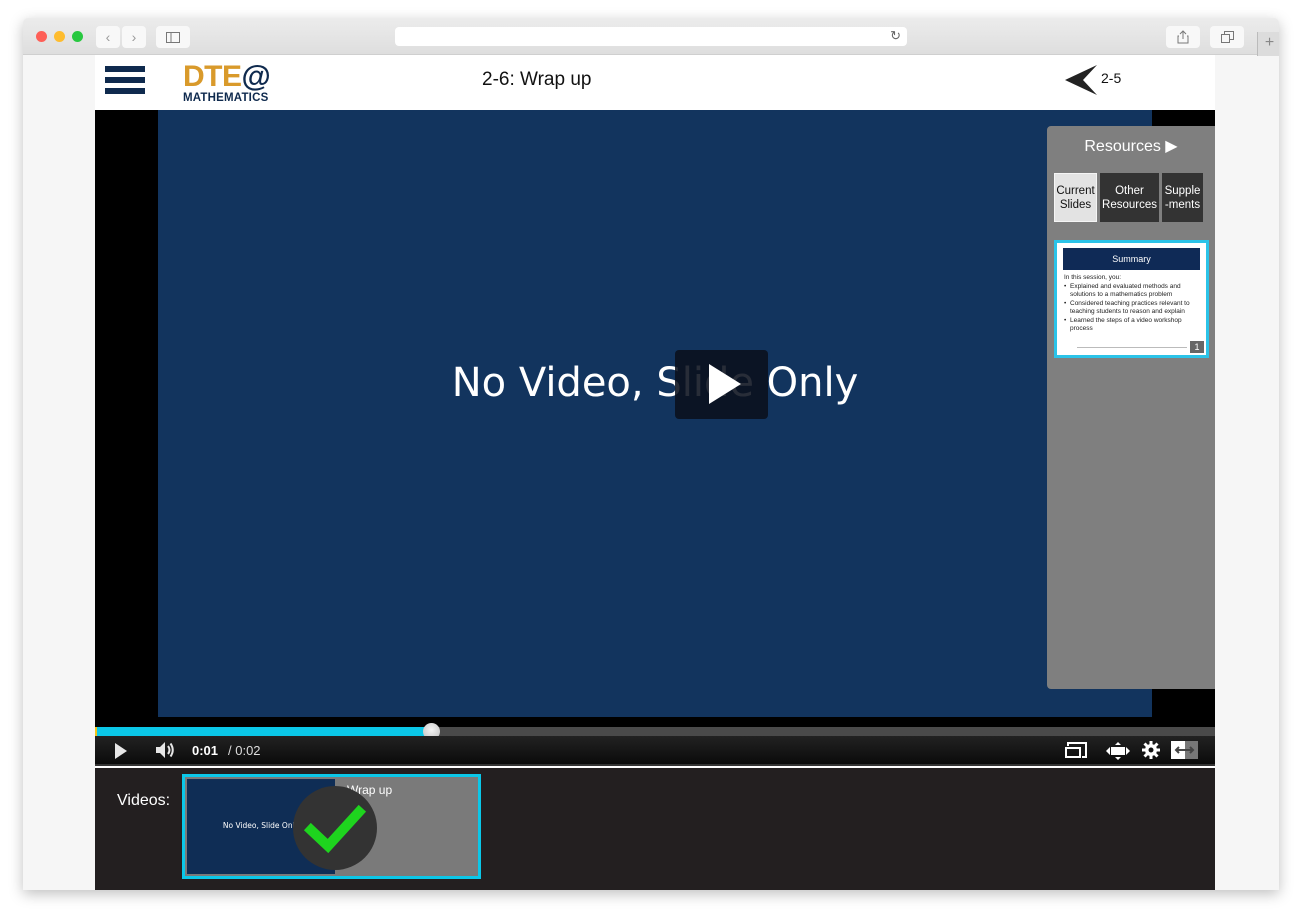 The width and height of the screenshot is (1296, 913). What do you see at coordinates (256, 76) in the screenshot?
I see `logo-at: @` at bounding box center [256, 76].